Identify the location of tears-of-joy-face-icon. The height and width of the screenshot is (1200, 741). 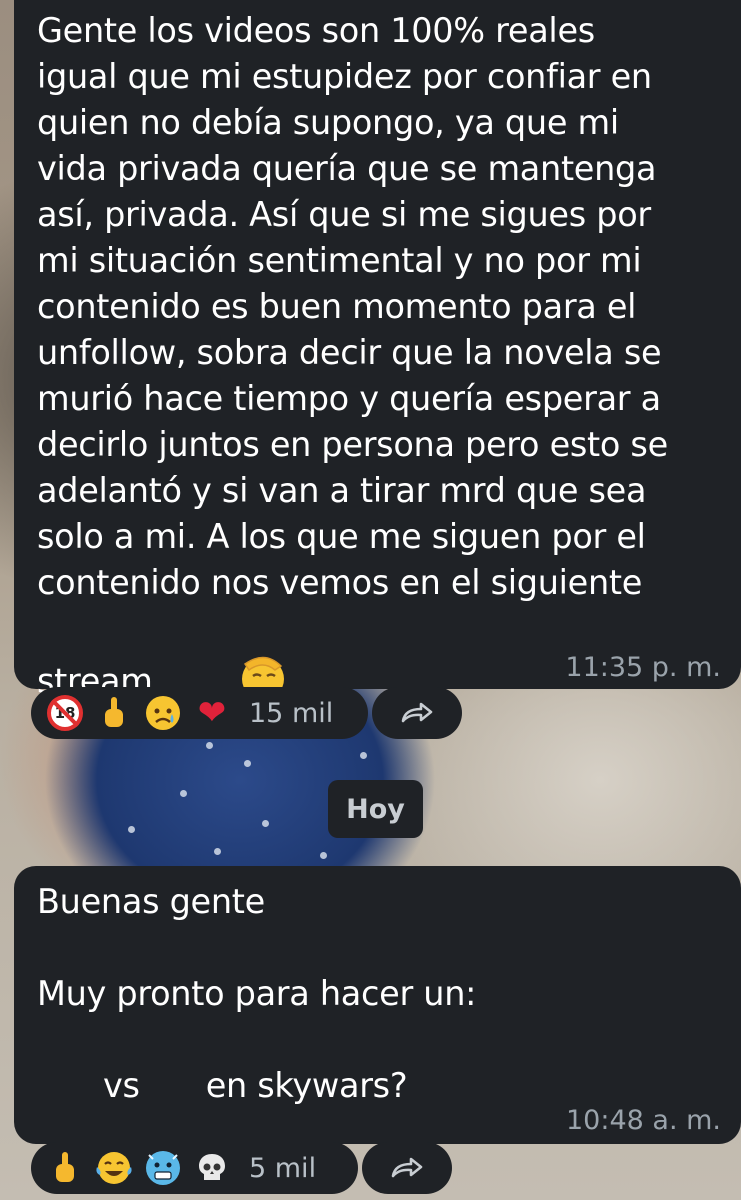
(114, 1168).